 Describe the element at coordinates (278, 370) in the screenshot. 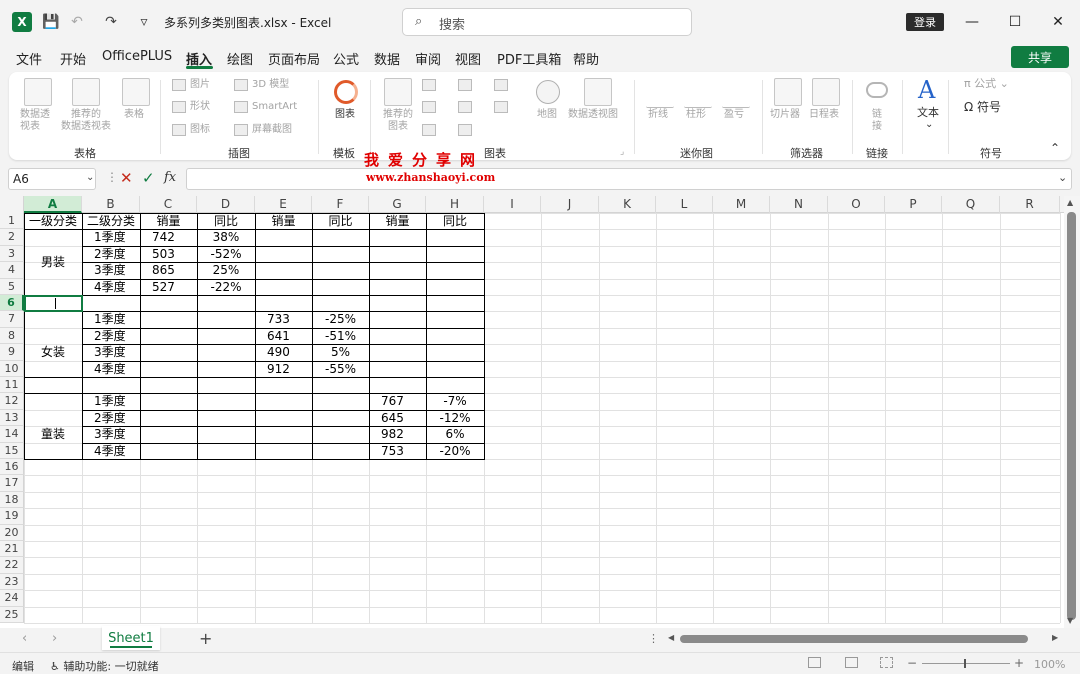

I see `sales-cell: 912` at that location.